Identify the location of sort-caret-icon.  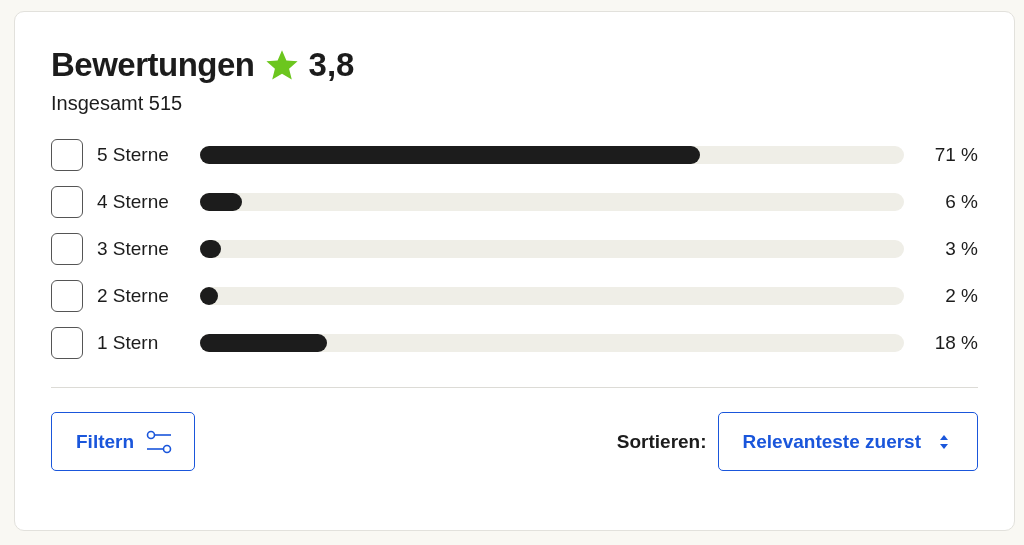
(944, 441).